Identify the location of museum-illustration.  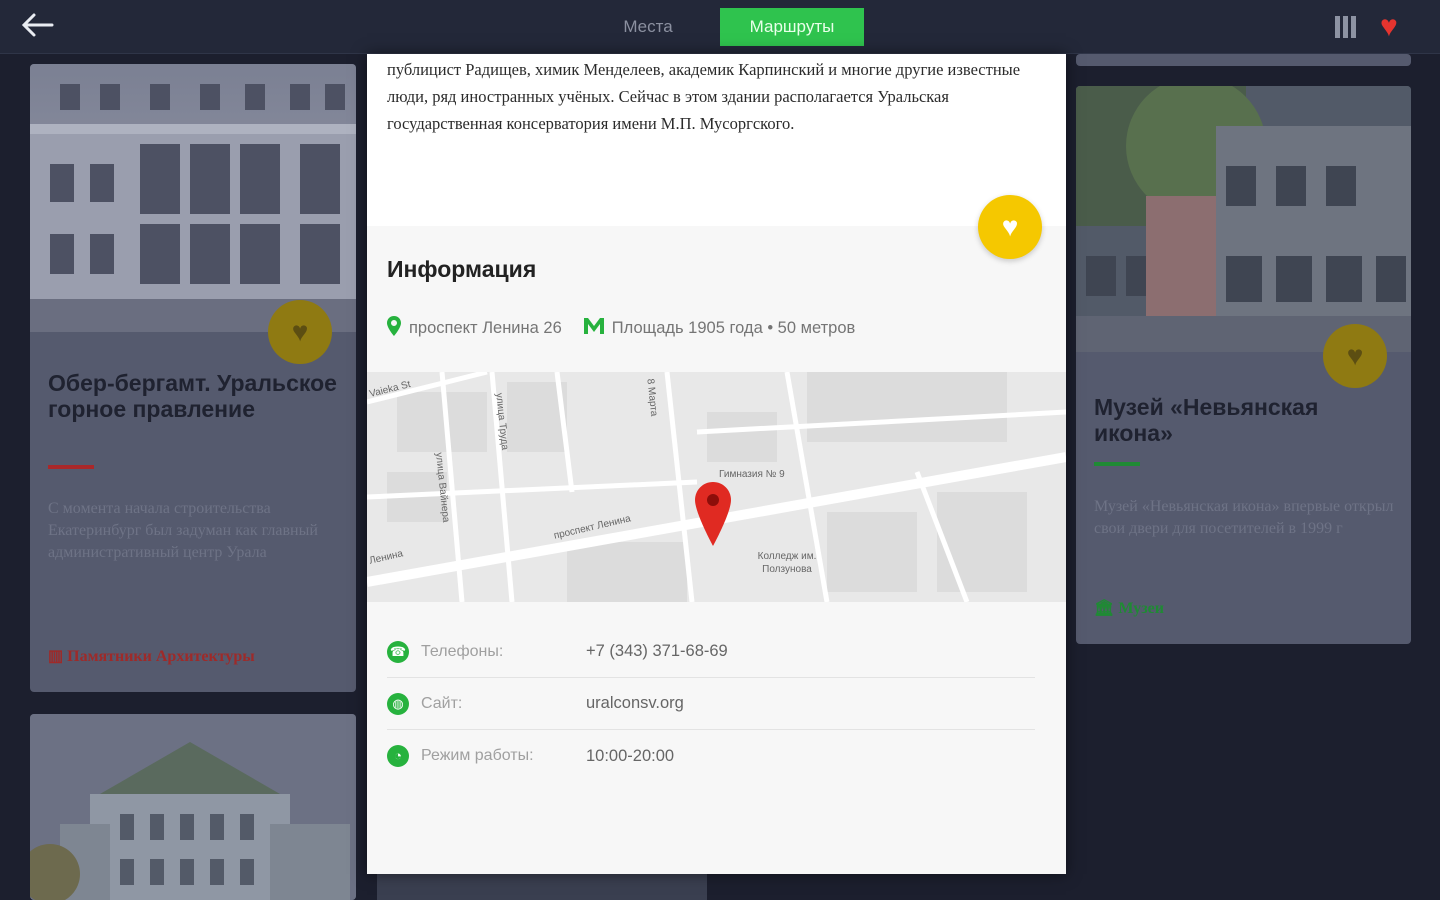
(1243, 219).